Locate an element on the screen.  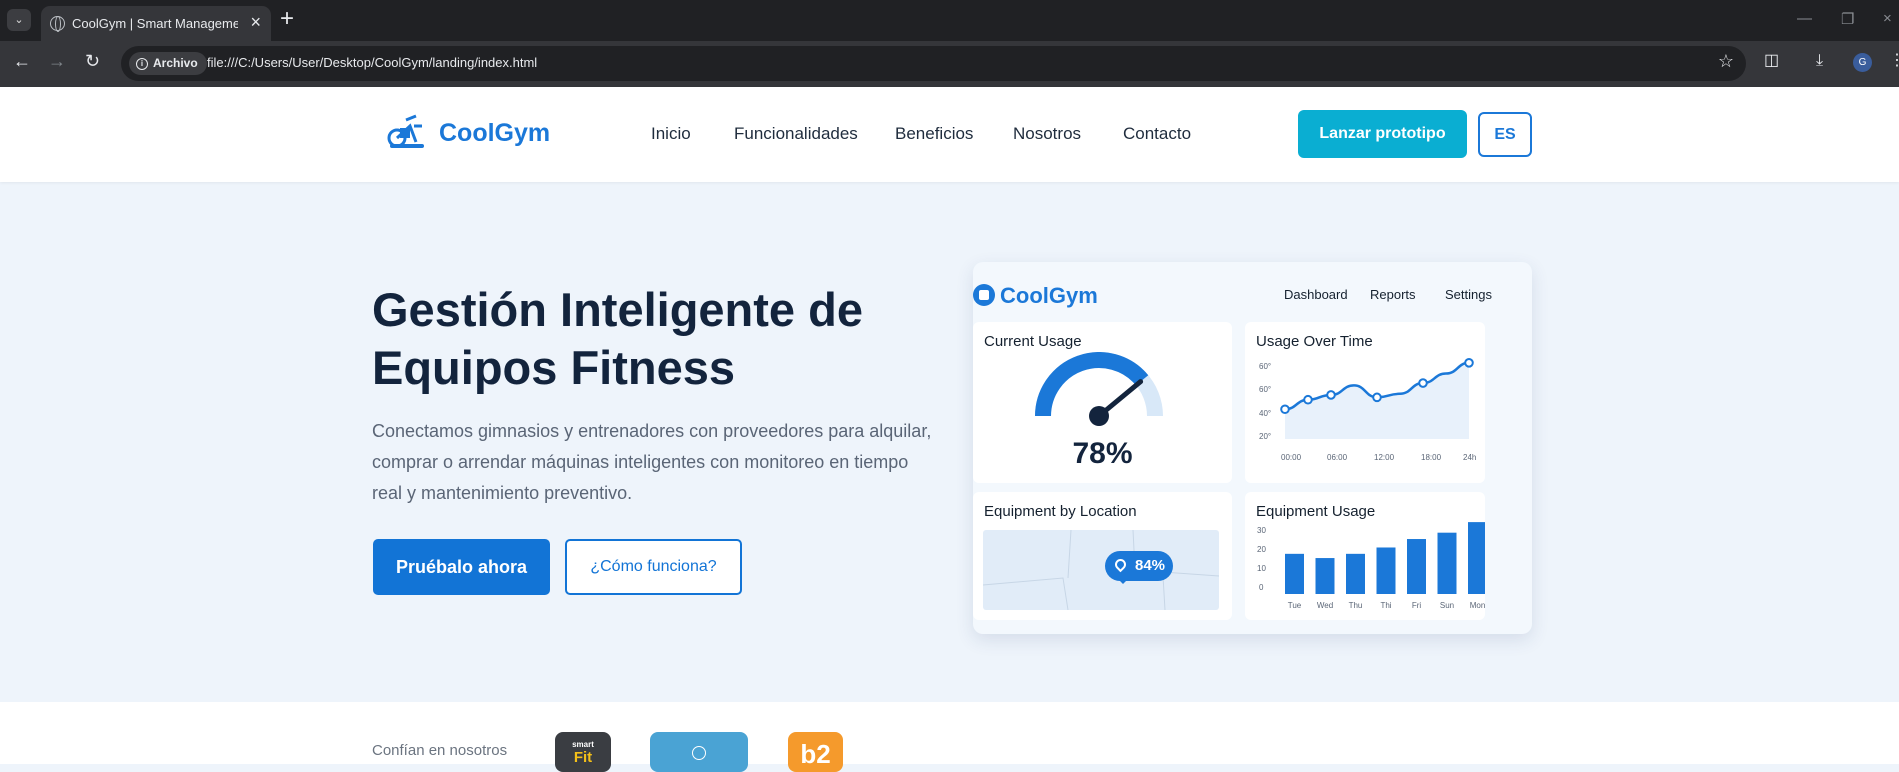
partner-logo-smartfit: smart Fit is located at coordinates (583, 752).